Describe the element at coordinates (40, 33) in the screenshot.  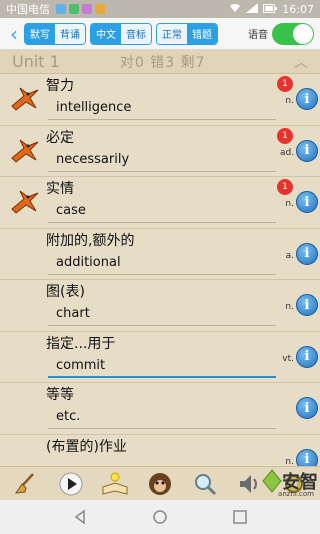
I see `mode-dictation-button: 默写` at that location.